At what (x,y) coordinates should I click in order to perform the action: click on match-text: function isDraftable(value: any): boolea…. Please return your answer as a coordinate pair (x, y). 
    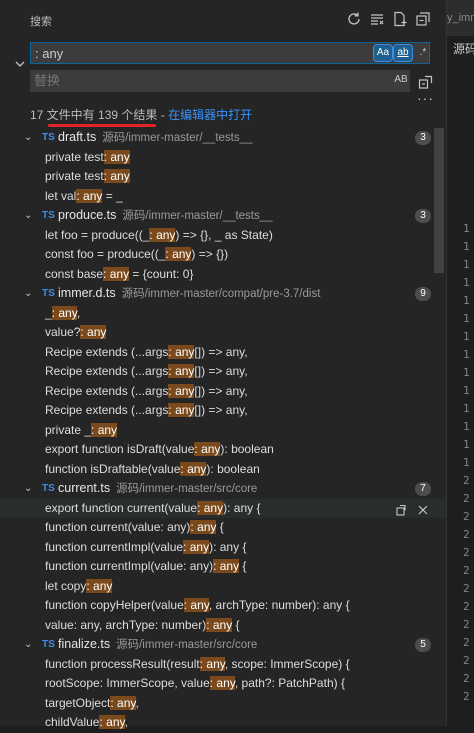
    Looking at the image, I should click on (152, 470).